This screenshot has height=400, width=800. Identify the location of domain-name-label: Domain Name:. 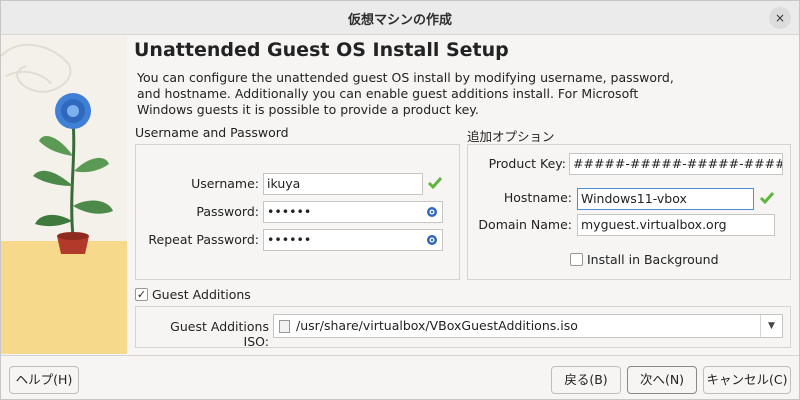
(525, 224).